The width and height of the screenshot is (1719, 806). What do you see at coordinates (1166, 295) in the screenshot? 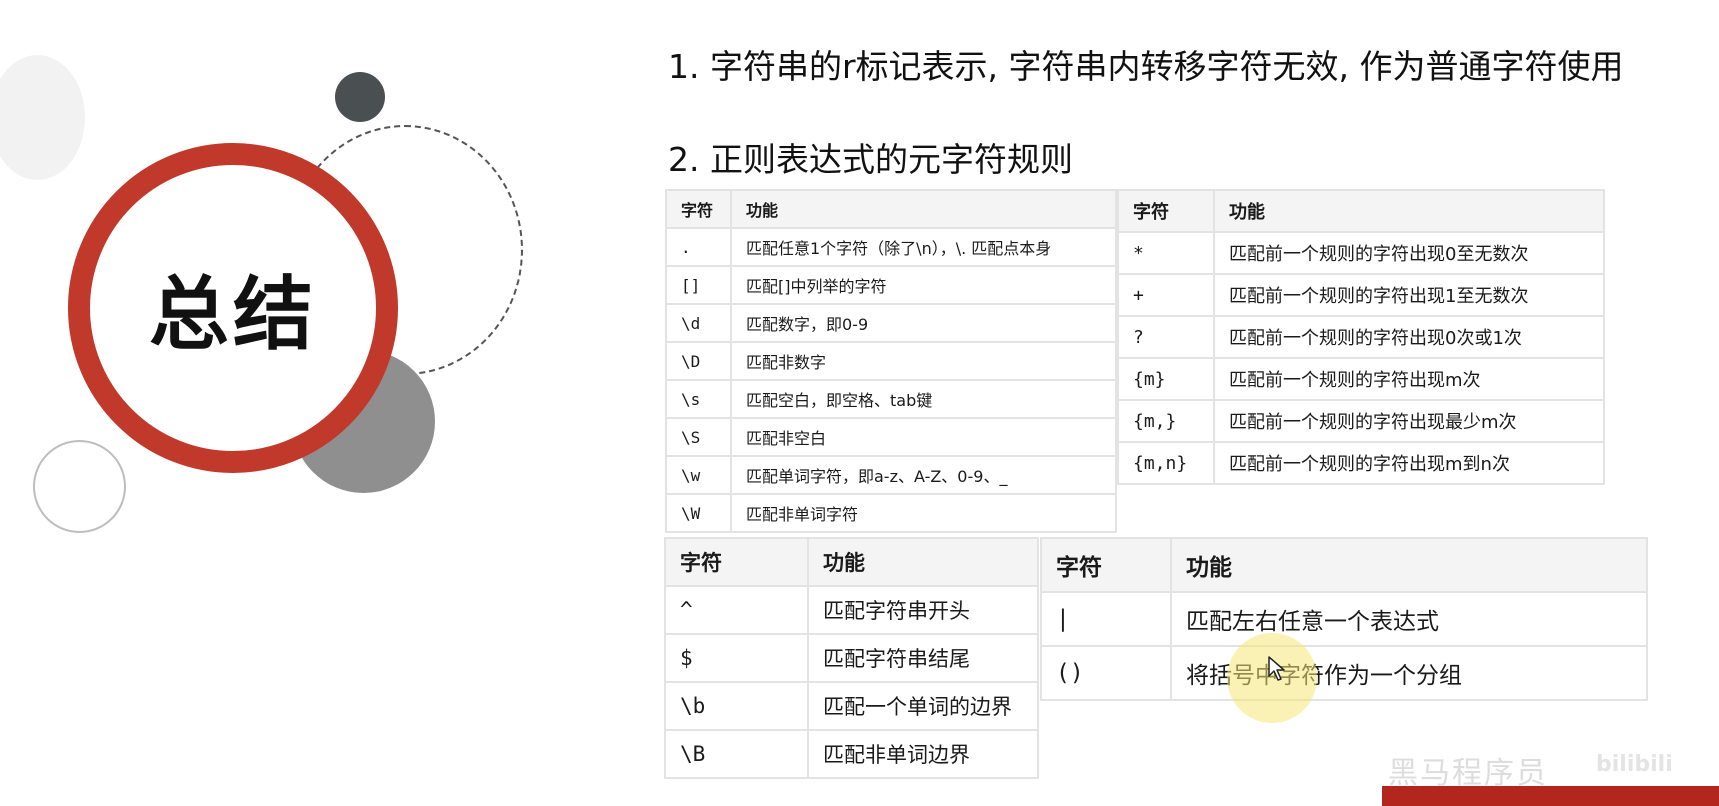
I see `table-cell-char: +` at bounding box center [1166, 295].